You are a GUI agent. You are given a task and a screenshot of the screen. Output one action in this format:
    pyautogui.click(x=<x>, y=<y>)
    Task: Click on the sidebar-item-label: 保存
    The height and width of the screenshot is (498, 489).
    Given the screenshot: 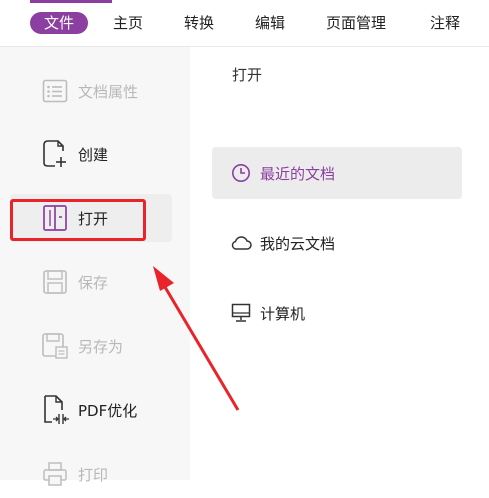 What is the action you would take?
    pyautogui.click(x=93, y=282)
    